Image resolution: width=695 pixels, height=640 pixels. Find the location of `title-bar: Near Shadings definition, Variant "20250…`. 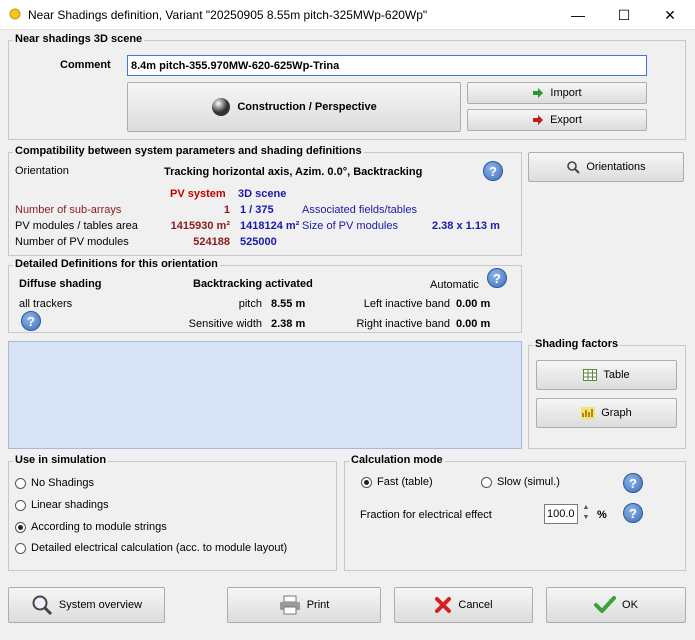

title-bar: Near Shadings definition, Variant "20250… is located at coordinates (347, 15).